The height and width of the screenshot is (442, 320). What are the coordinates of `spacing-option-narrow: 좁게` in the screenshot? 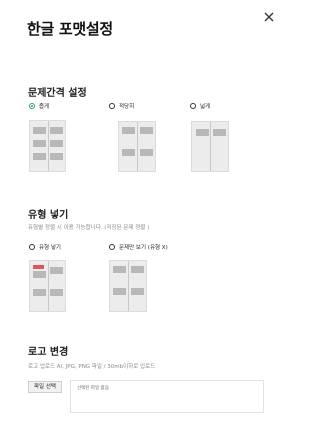 It's located at (39, 106).